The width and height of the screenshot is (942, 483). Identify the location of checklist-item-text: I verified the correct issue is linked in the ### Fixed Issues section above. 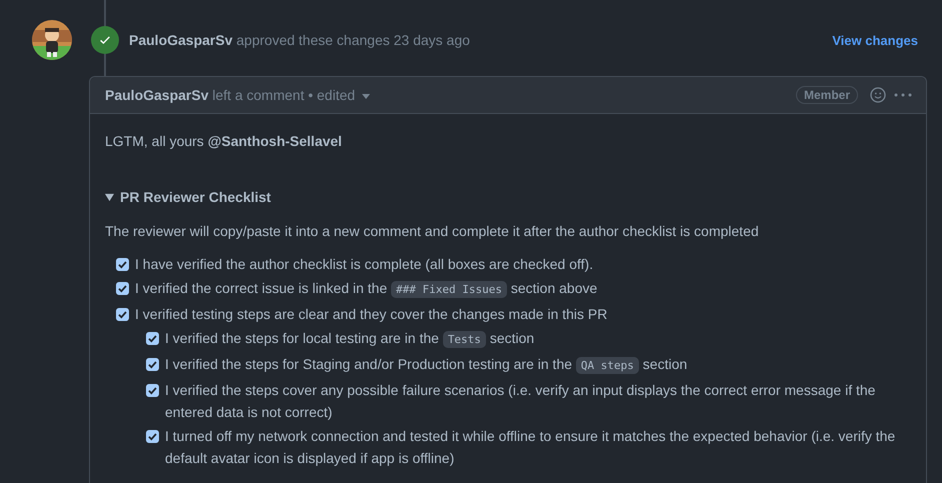
(366, 289).